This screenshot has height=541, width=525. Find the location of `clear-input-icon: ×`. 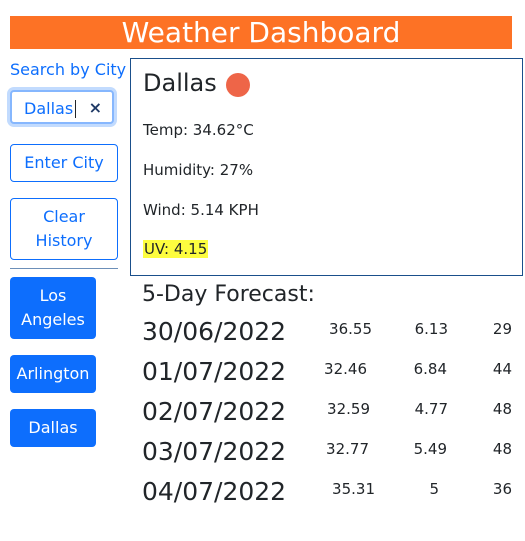

clear-input-icon: × is located at coordinates (95, 107).